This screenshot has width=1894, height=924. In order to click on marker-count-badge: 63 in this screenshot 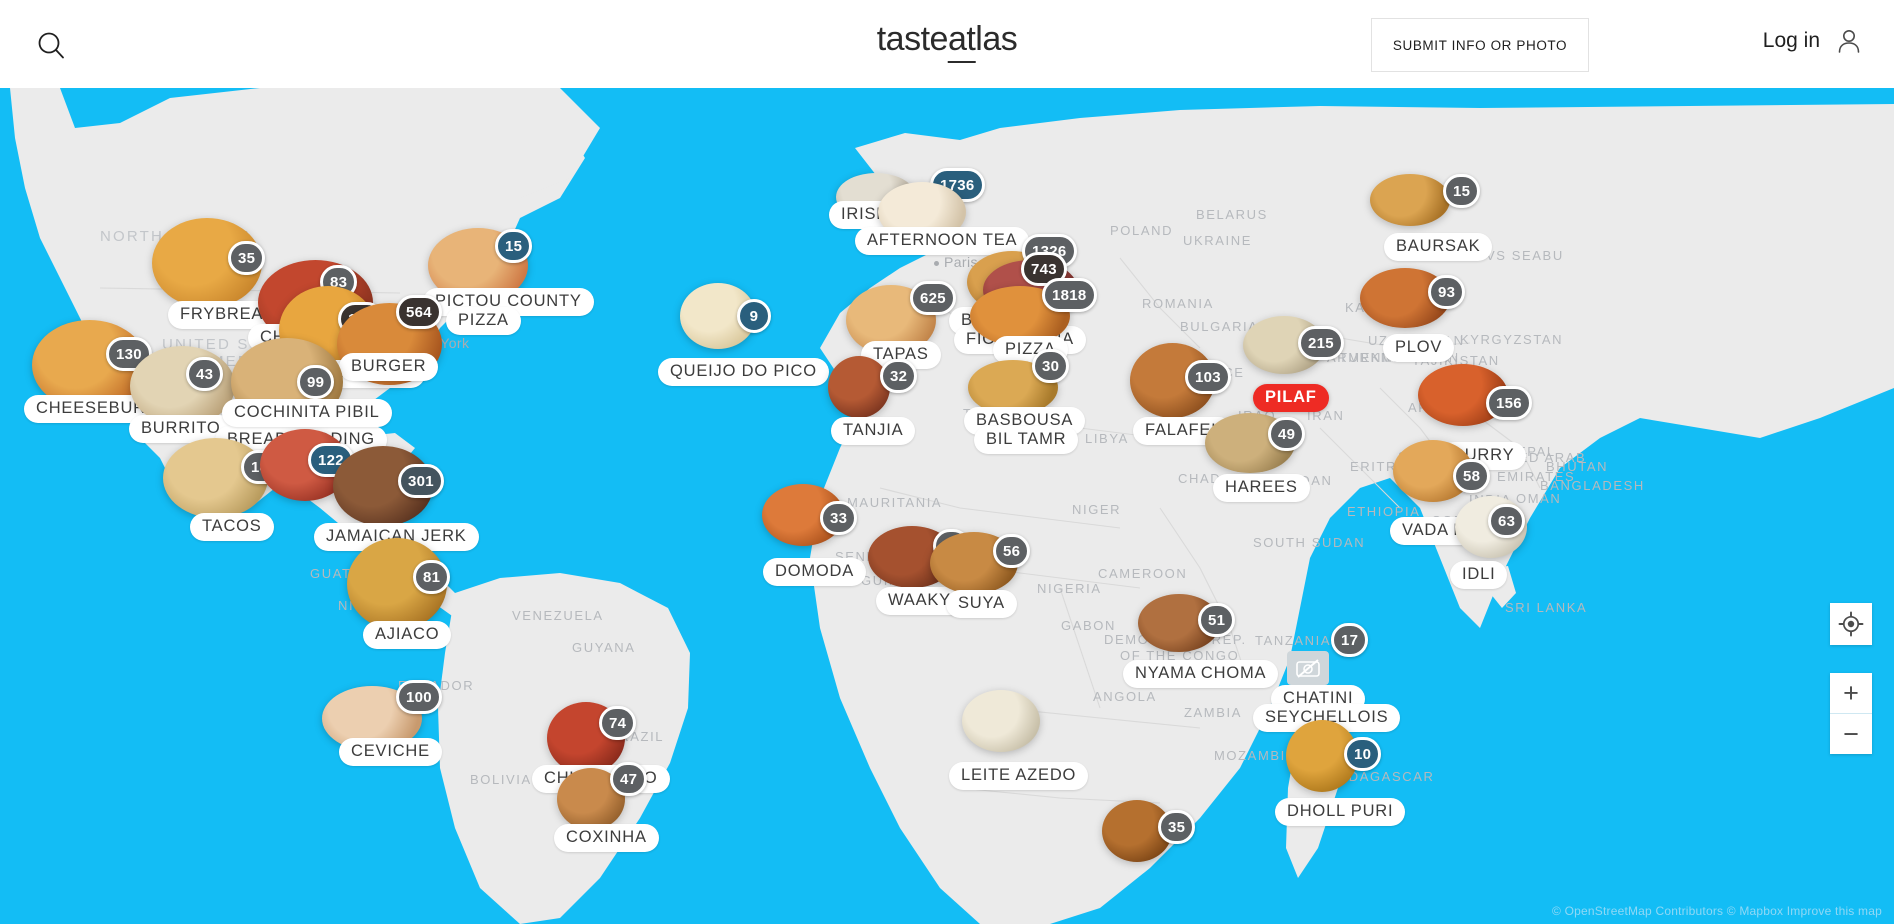, I will do `click(1507, 521)`.